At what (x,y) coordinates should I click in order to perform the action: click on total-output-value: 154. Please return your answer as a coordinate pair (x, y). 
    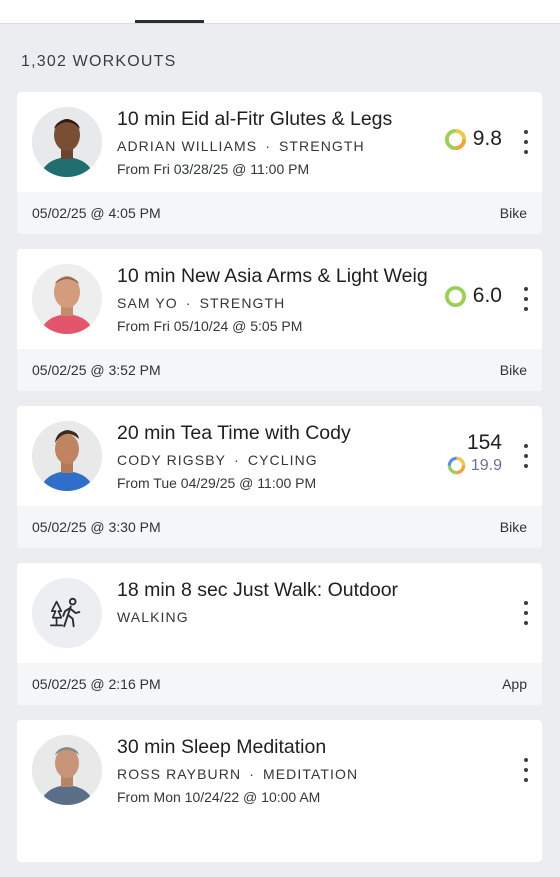
    Looking at the image, I should click on (484, 442).